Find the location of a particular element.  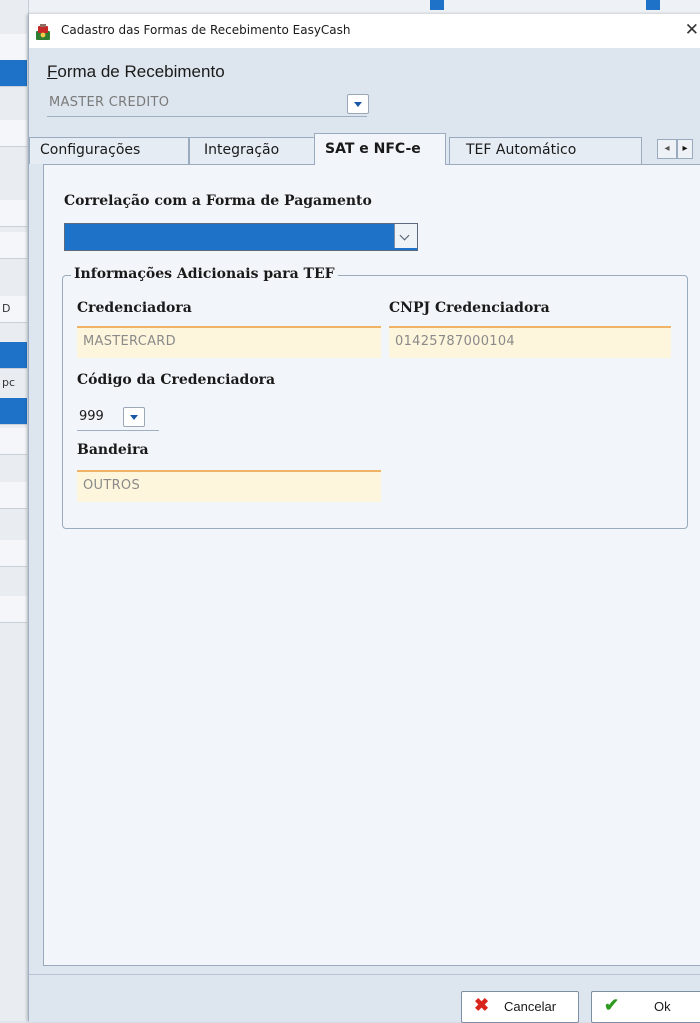

tab-label: Integração is located at coordinates (242, 150).